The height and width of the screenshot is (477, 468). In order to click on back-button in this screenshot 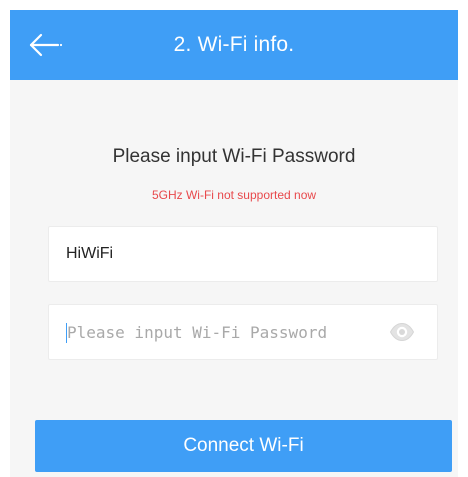, I will do `click(46, 45)`.